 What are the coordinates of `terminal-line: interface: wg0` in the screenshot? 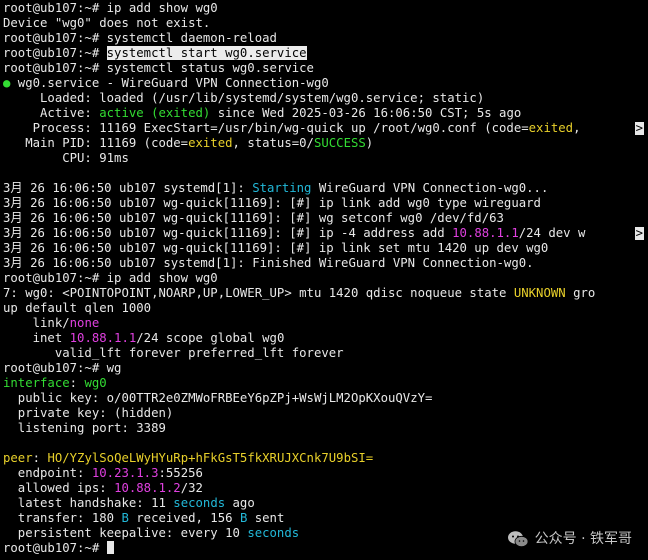 It's located at (55, 383).